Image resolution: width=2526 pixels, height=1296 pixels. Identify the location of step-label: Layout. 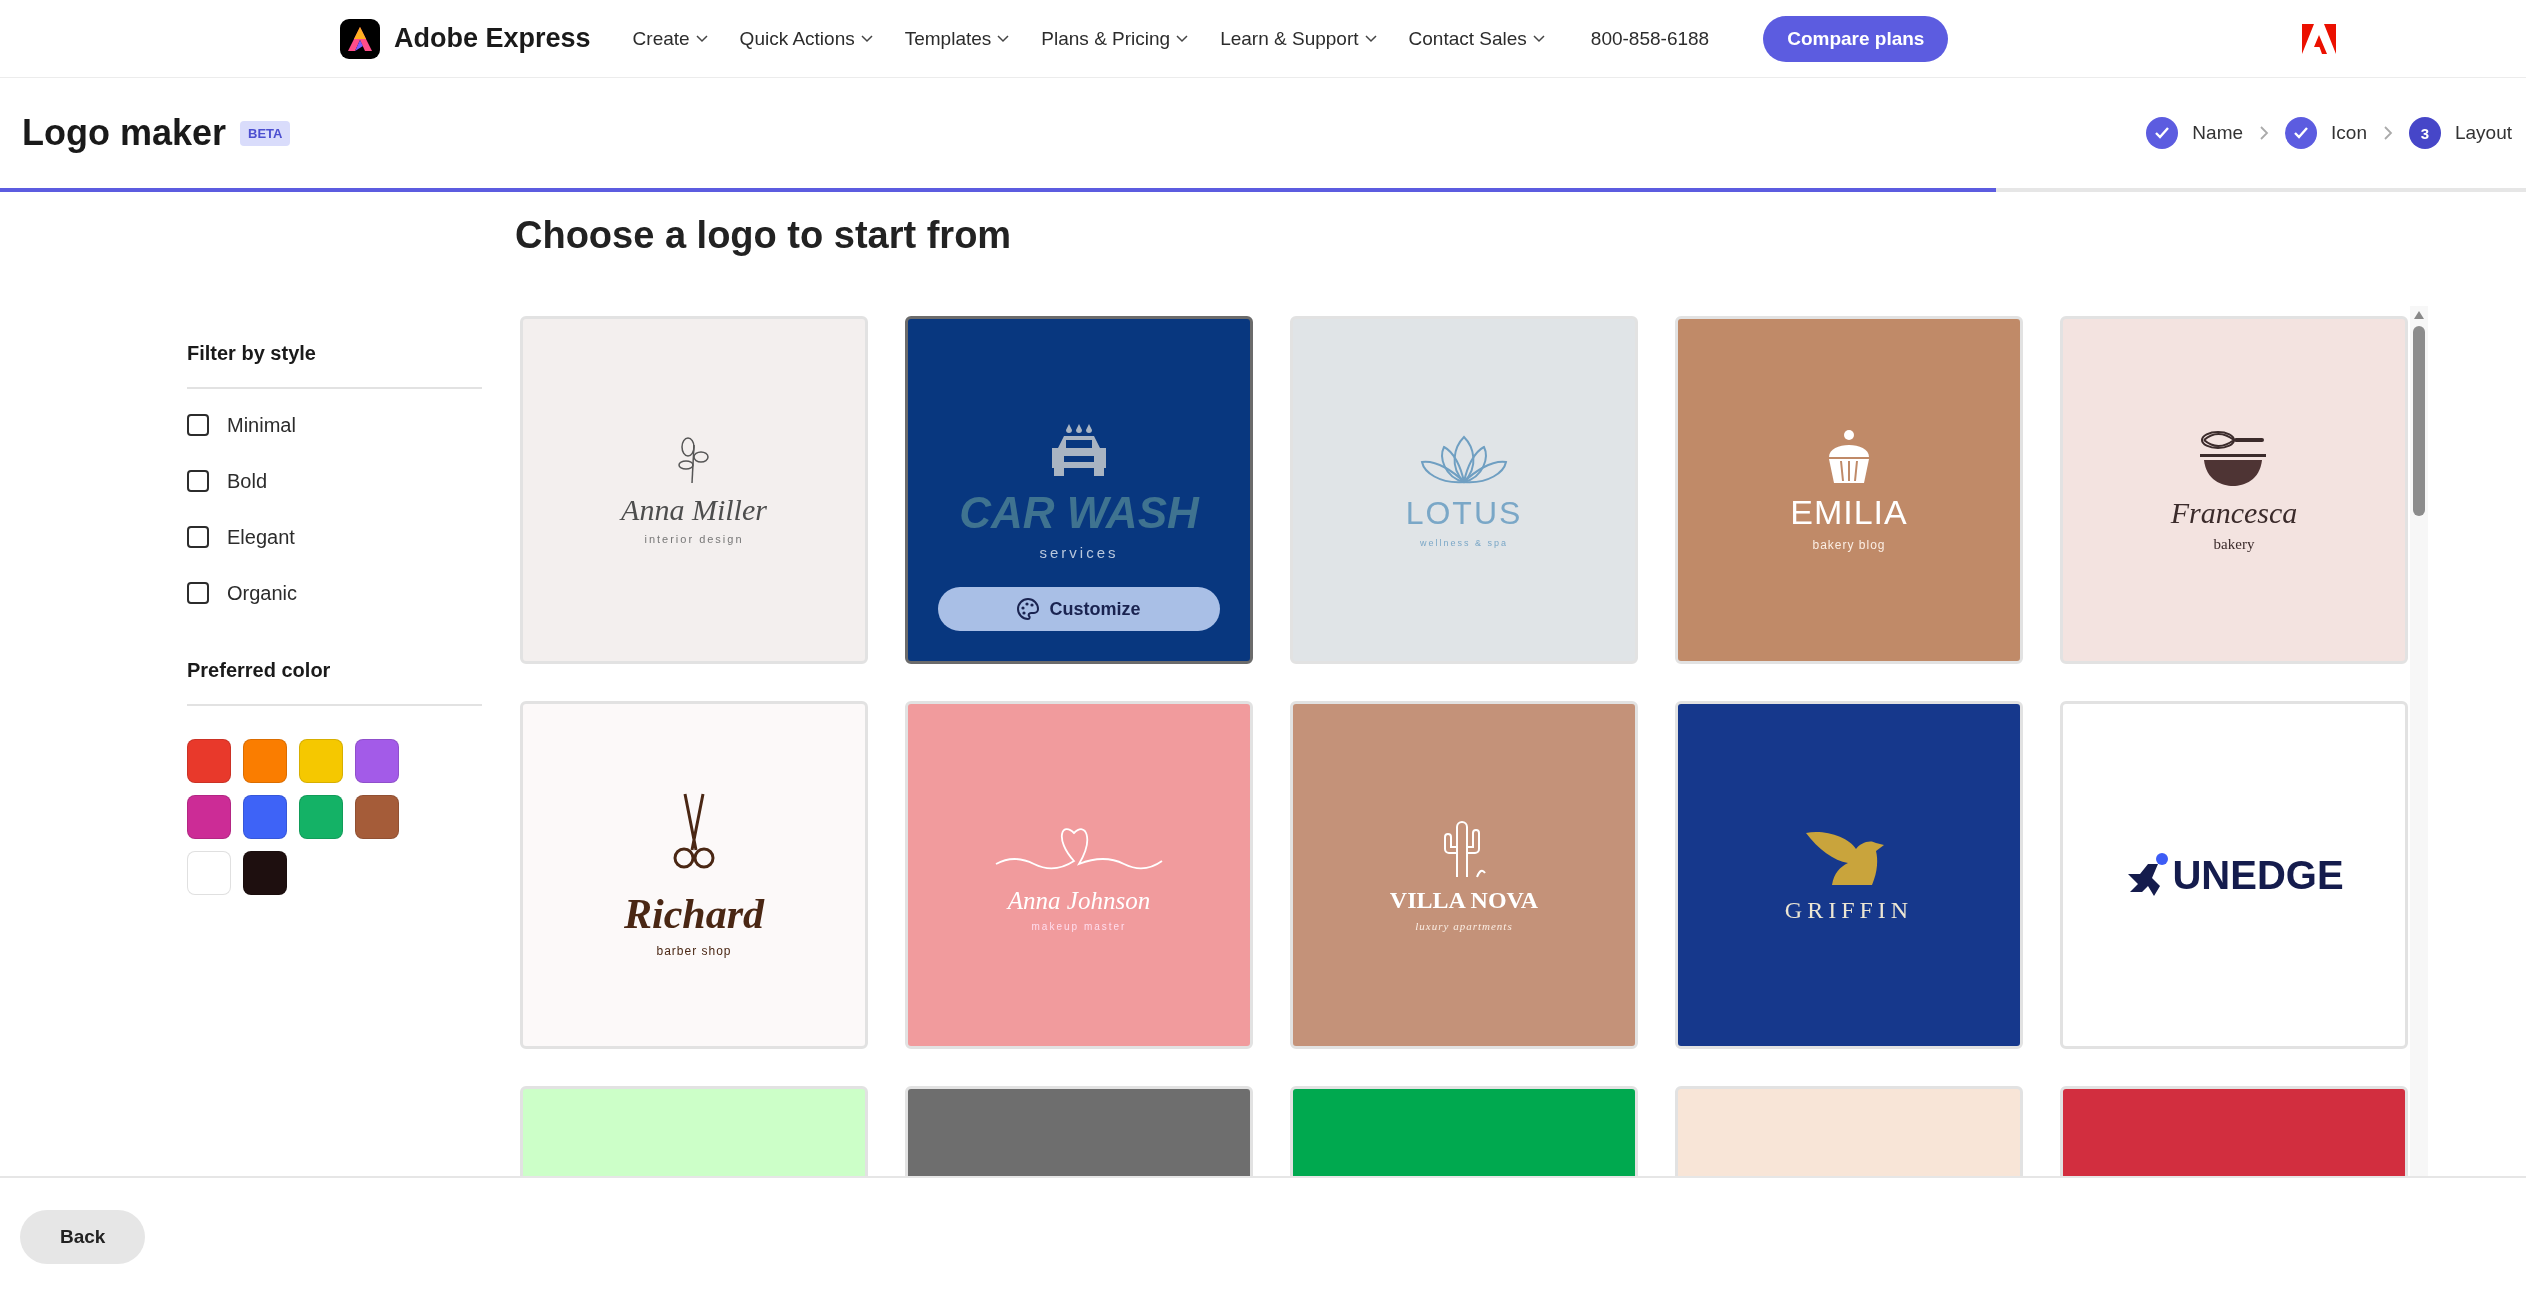
(2483, 133).